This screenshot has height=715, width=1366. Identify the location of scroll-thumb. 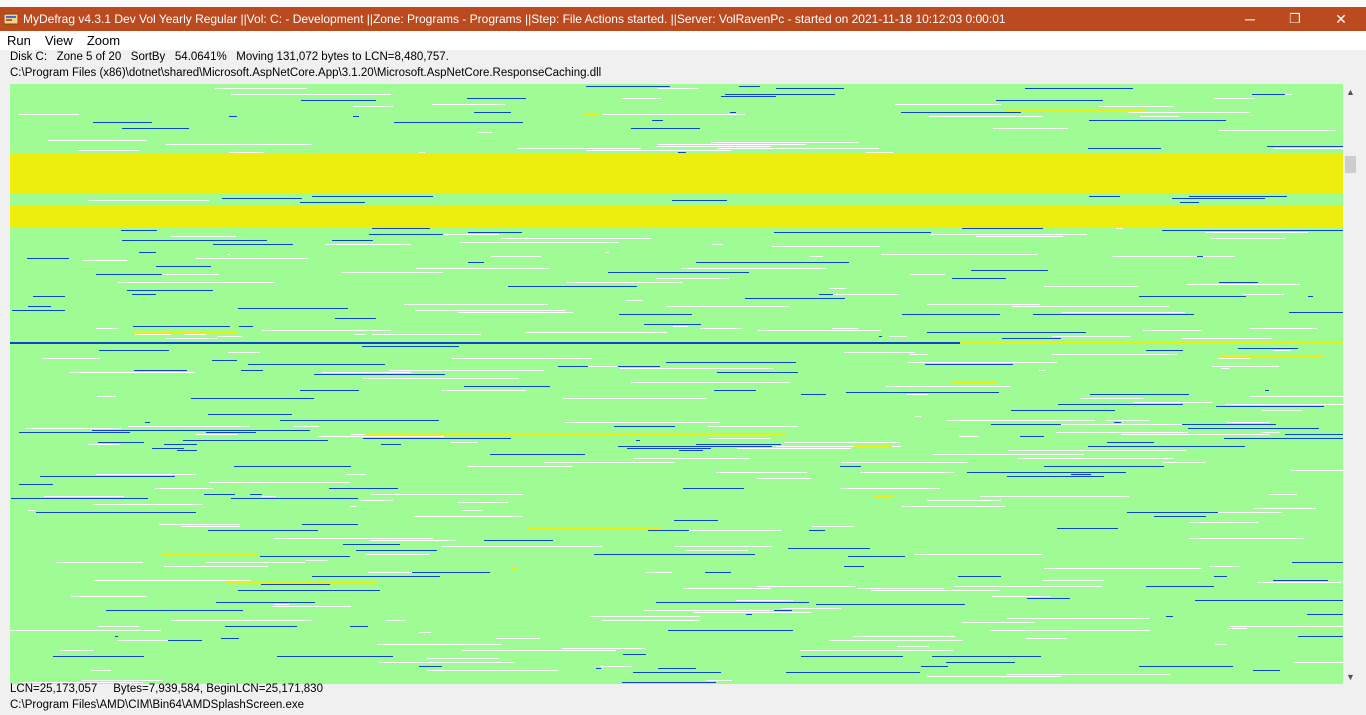
(1350, 164).